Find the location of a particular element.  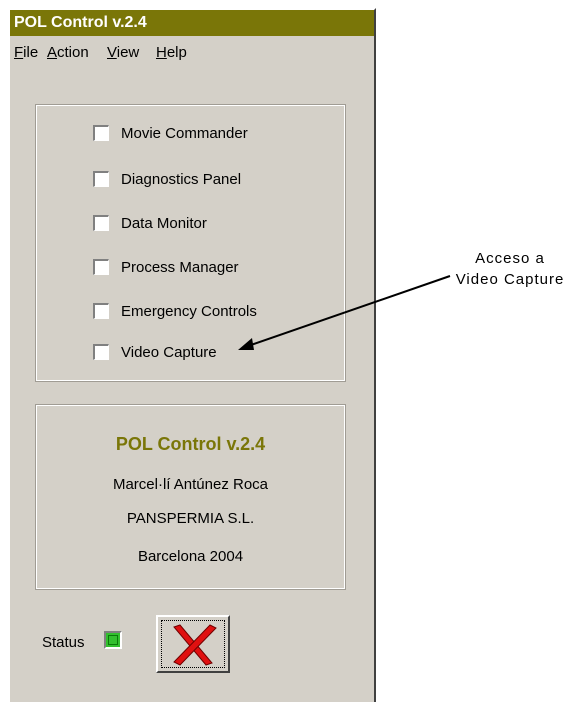

checkbox-data-monitor: Data Monitor is located at coordinates (150, 223).